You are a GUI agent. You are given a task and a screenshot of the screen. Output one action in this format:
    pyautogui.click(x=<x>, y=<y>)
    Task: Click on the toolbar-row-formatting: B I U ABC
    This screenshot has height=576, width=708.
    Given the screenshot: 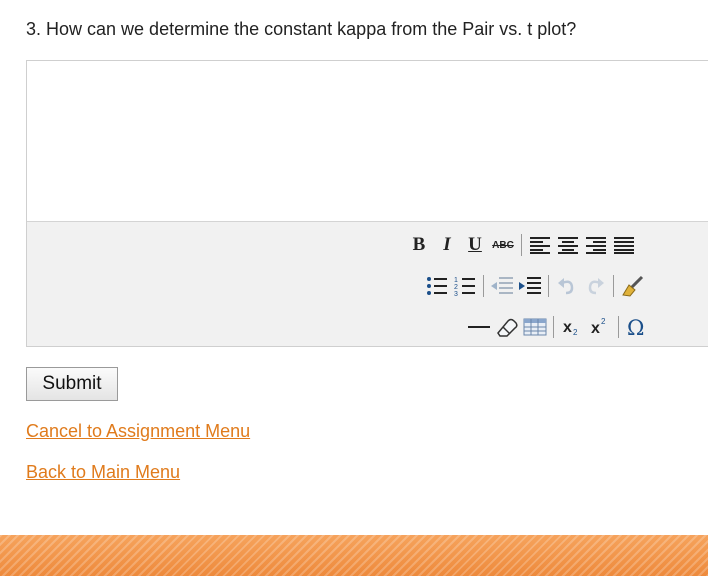 What is the action you would take?
    pyautogui.click(x=521, y=245)
    